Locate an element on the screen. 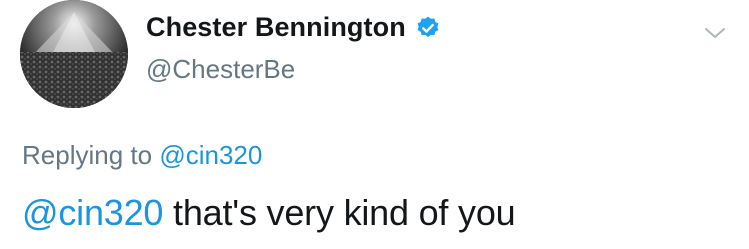 The image size is (749, 249). tweet-text: @cin320 that's very kind of you is located at coordinates (269, 213).